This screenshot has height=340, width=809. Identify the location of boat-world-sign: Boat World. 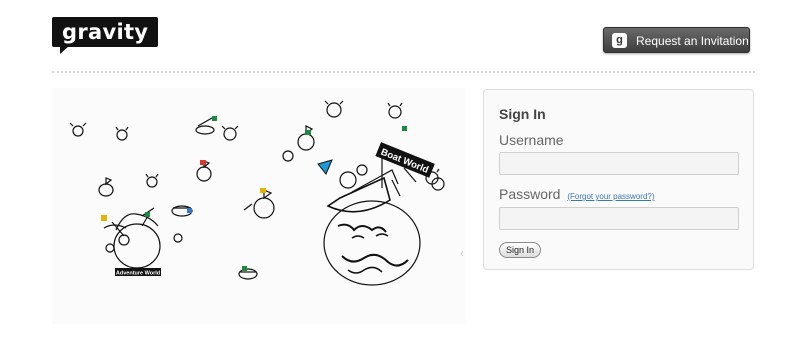
(405, 160).